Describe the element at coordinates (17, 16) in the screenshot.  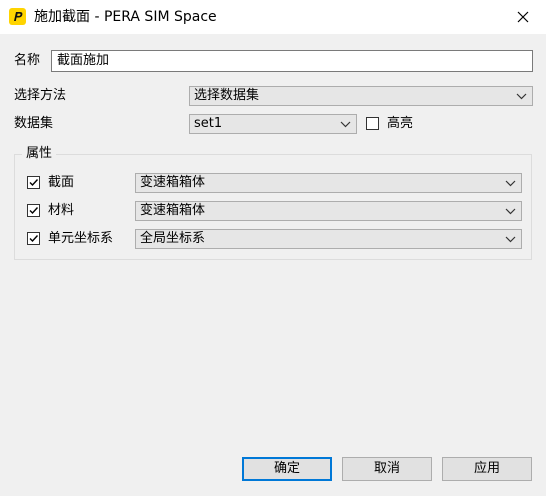
I see `pera-logo-icon` at that location.